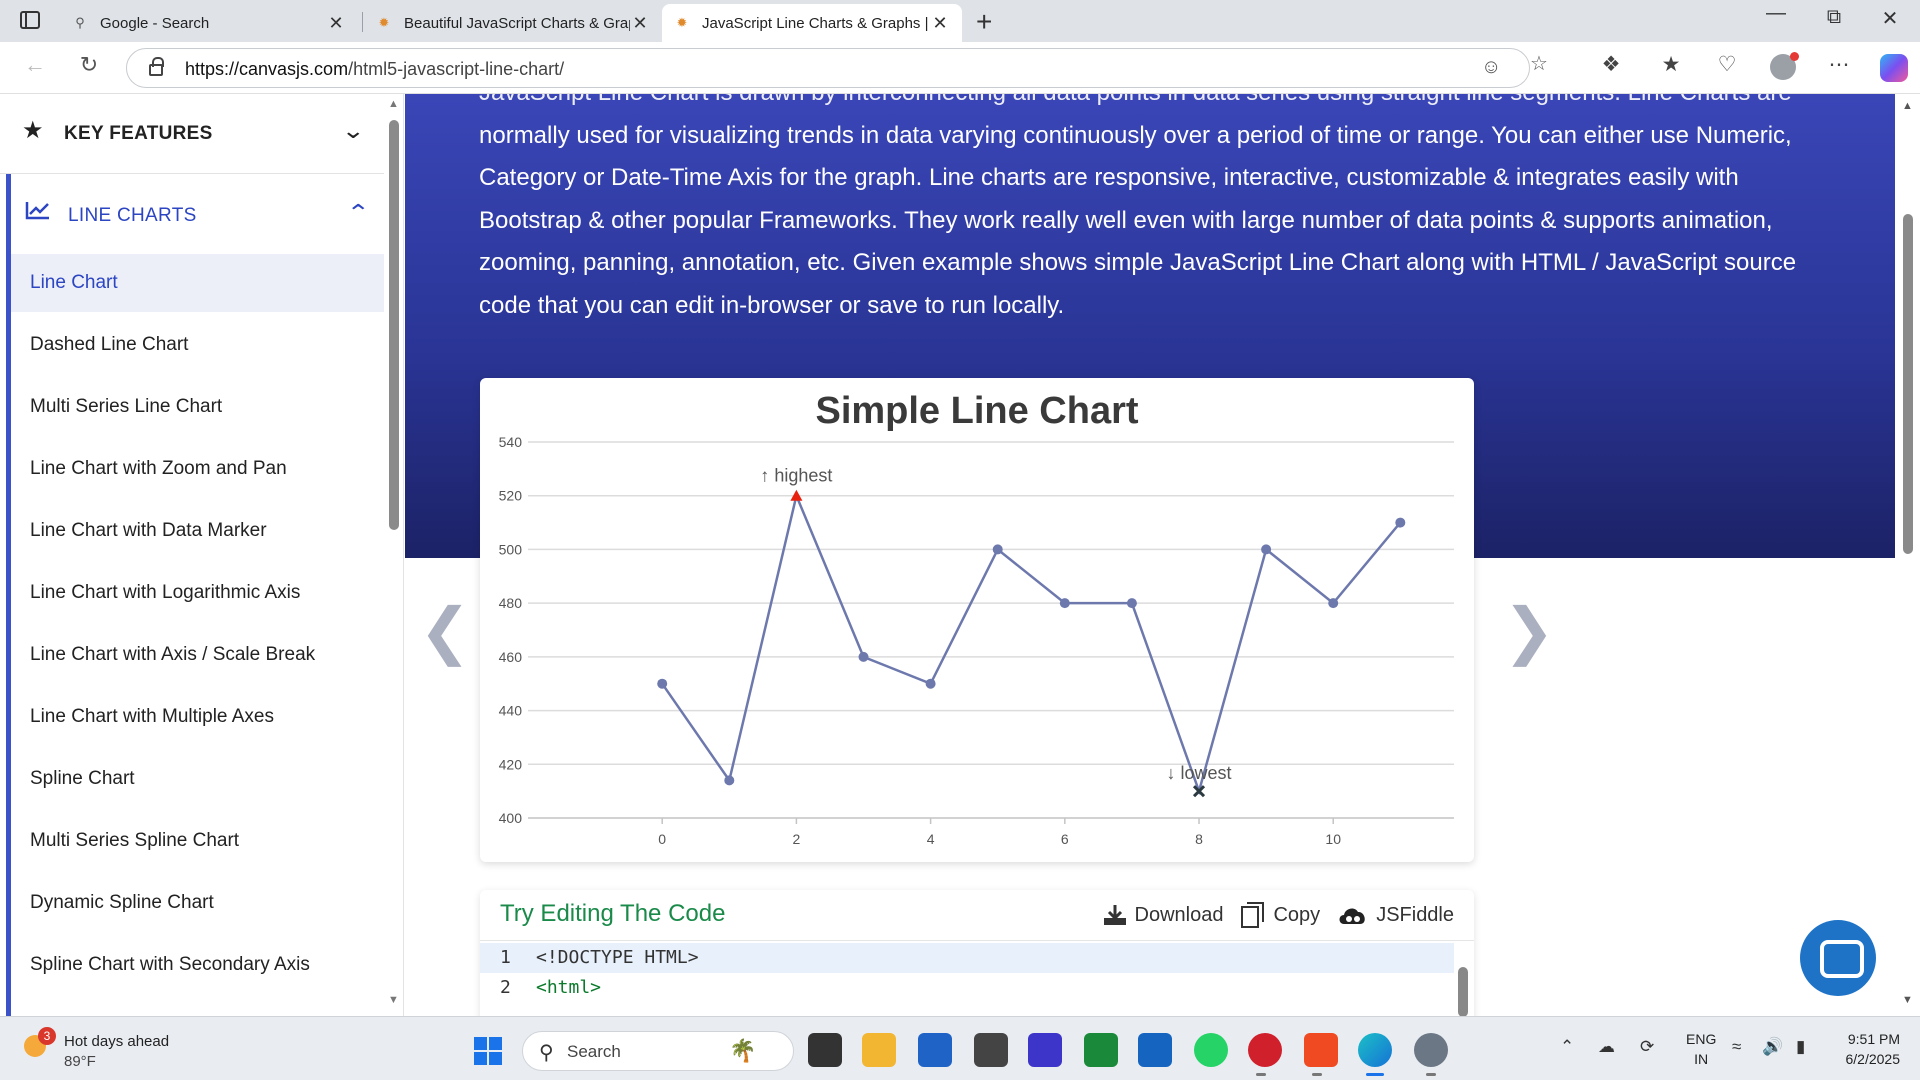  Describe the element at coordinates (1155, 1050) in the screenshot. I see `outlook-icon` at that location.